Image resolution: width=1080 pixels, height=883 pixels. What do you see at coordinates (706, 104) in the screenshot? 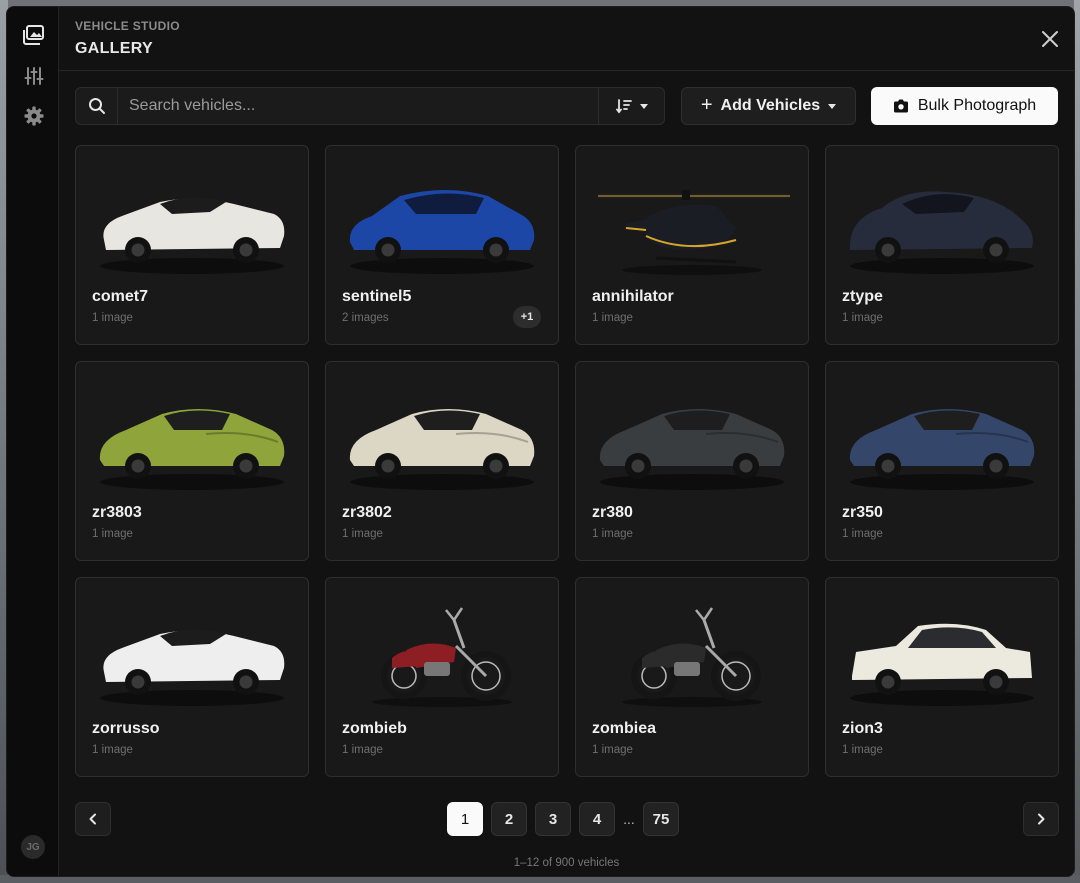
I see `plus-icon: +` at bounding box center [706, 104].